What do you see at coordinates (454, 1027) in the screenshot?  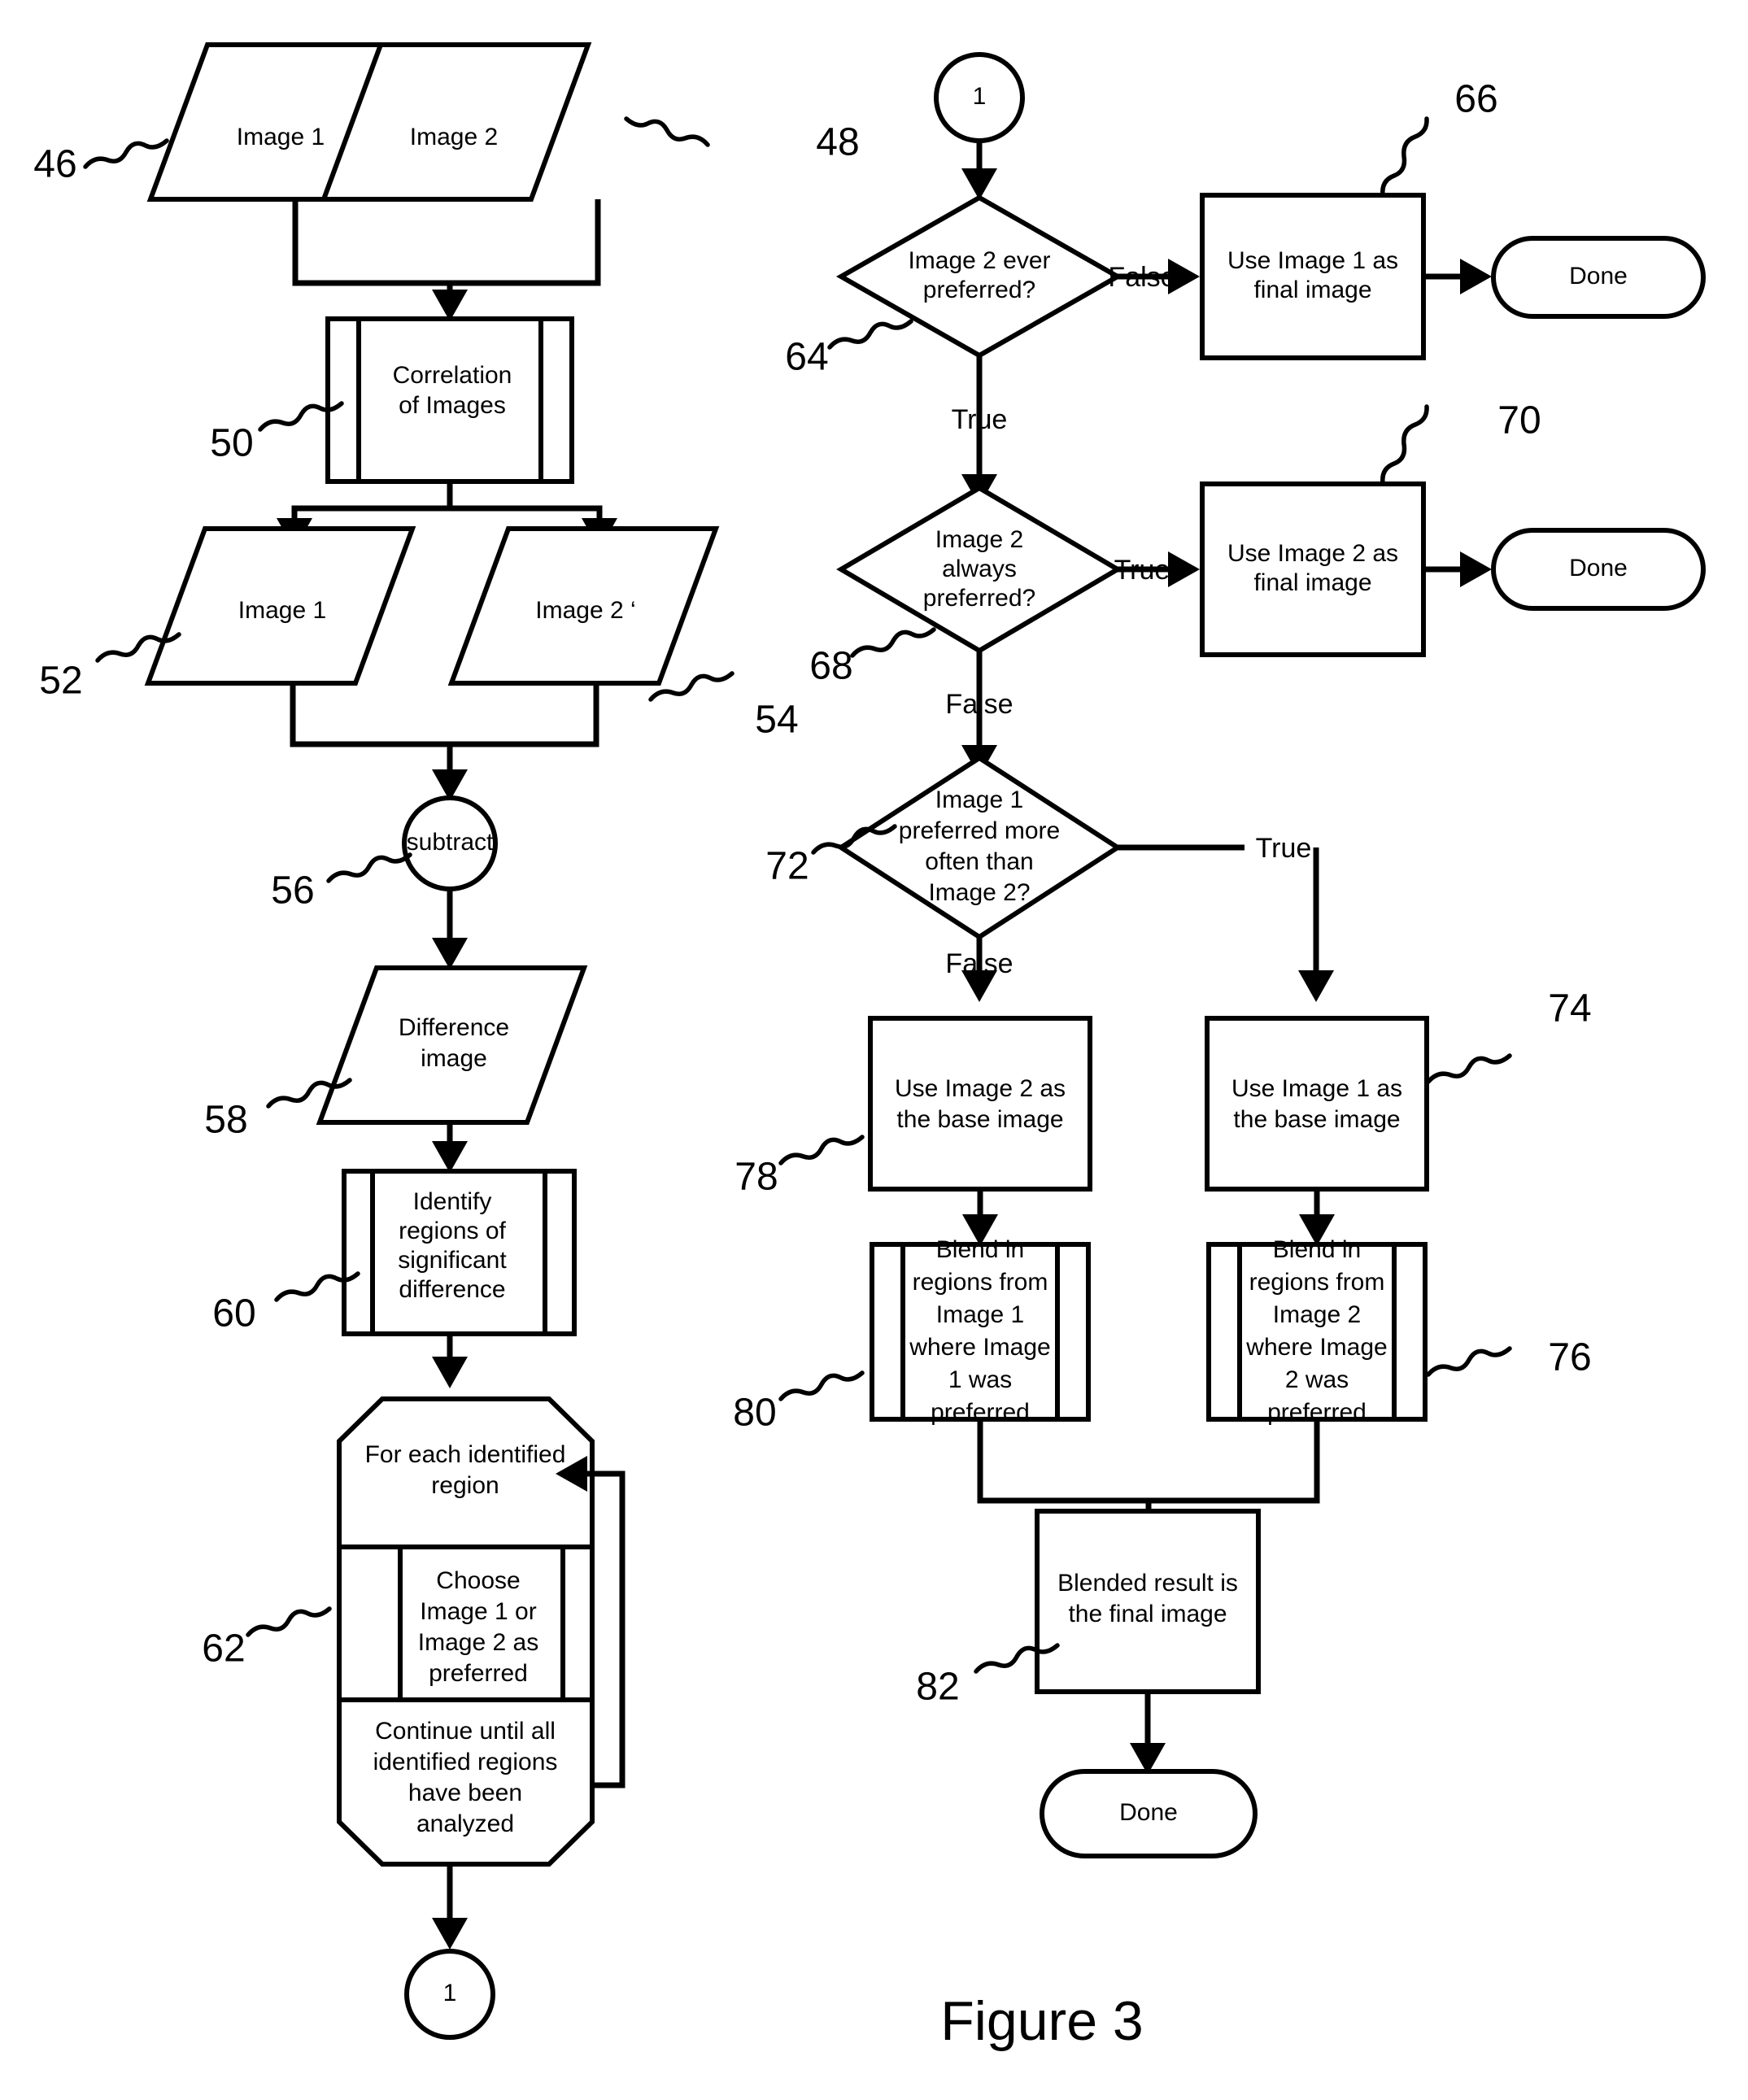 I see `node-label-line-1: Difference` at bounding box center [454, 1027].